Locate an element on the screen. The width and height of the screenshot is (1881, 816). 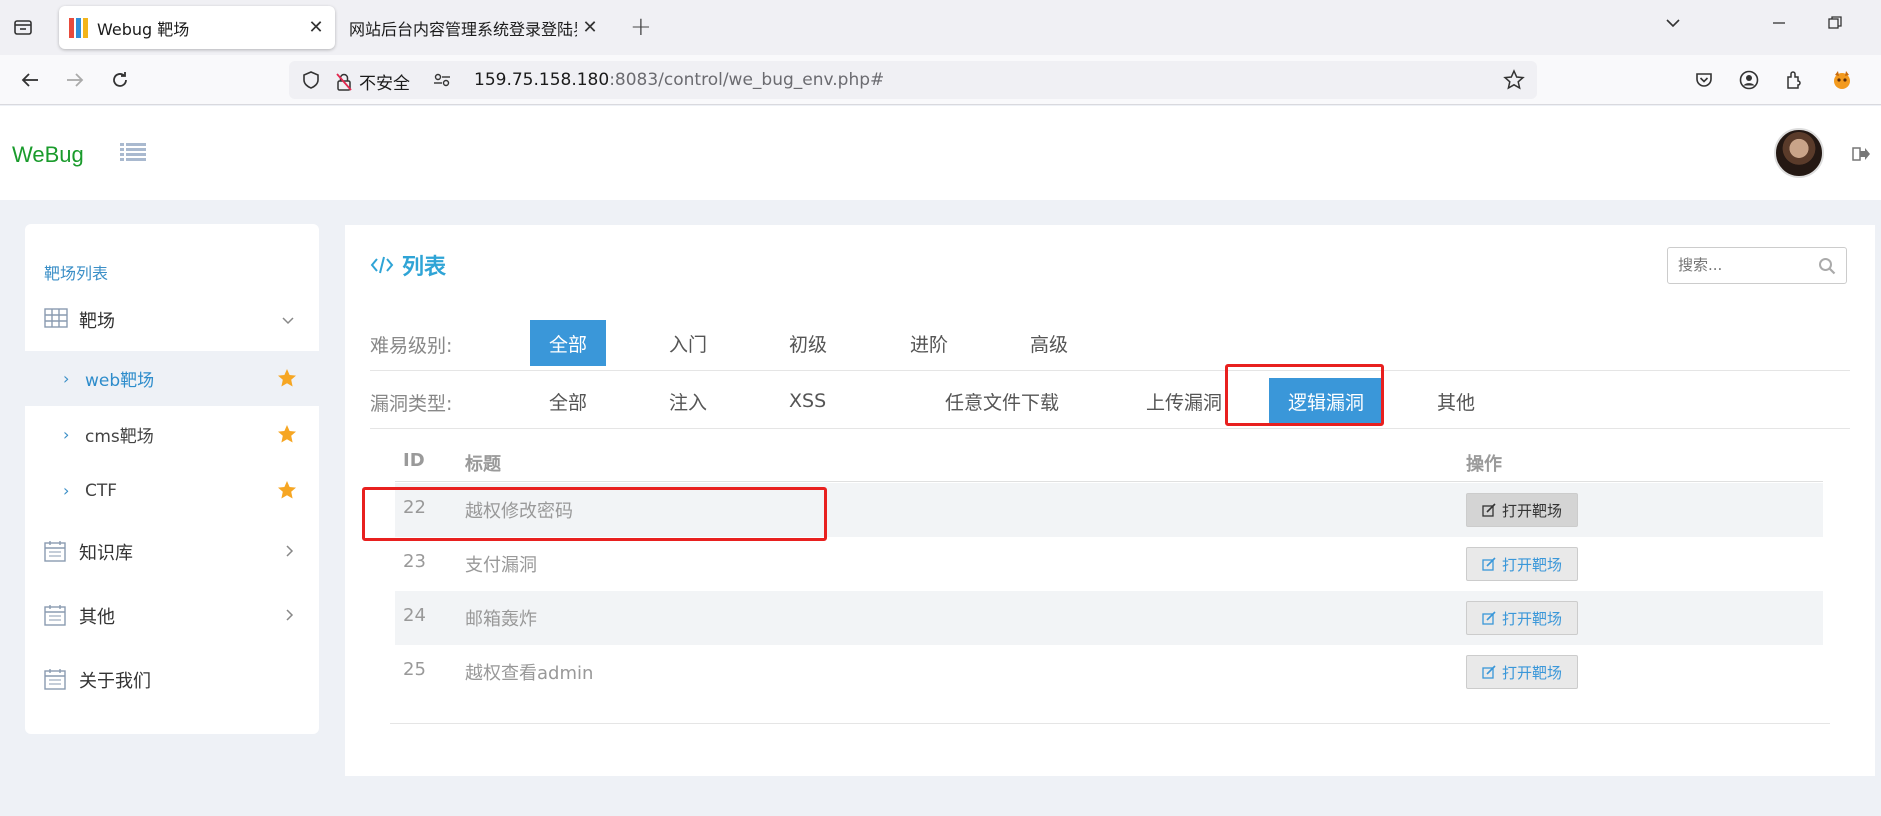
table-footer-divider is located at coordinates (1110, 723).